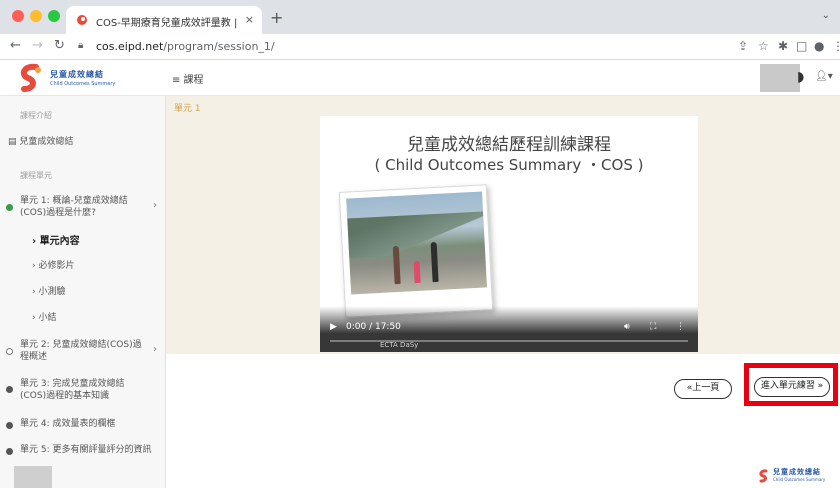  Describe the element at coordinates (54, 16) in the screenshot. I see `zoom-window-icon` at that location.